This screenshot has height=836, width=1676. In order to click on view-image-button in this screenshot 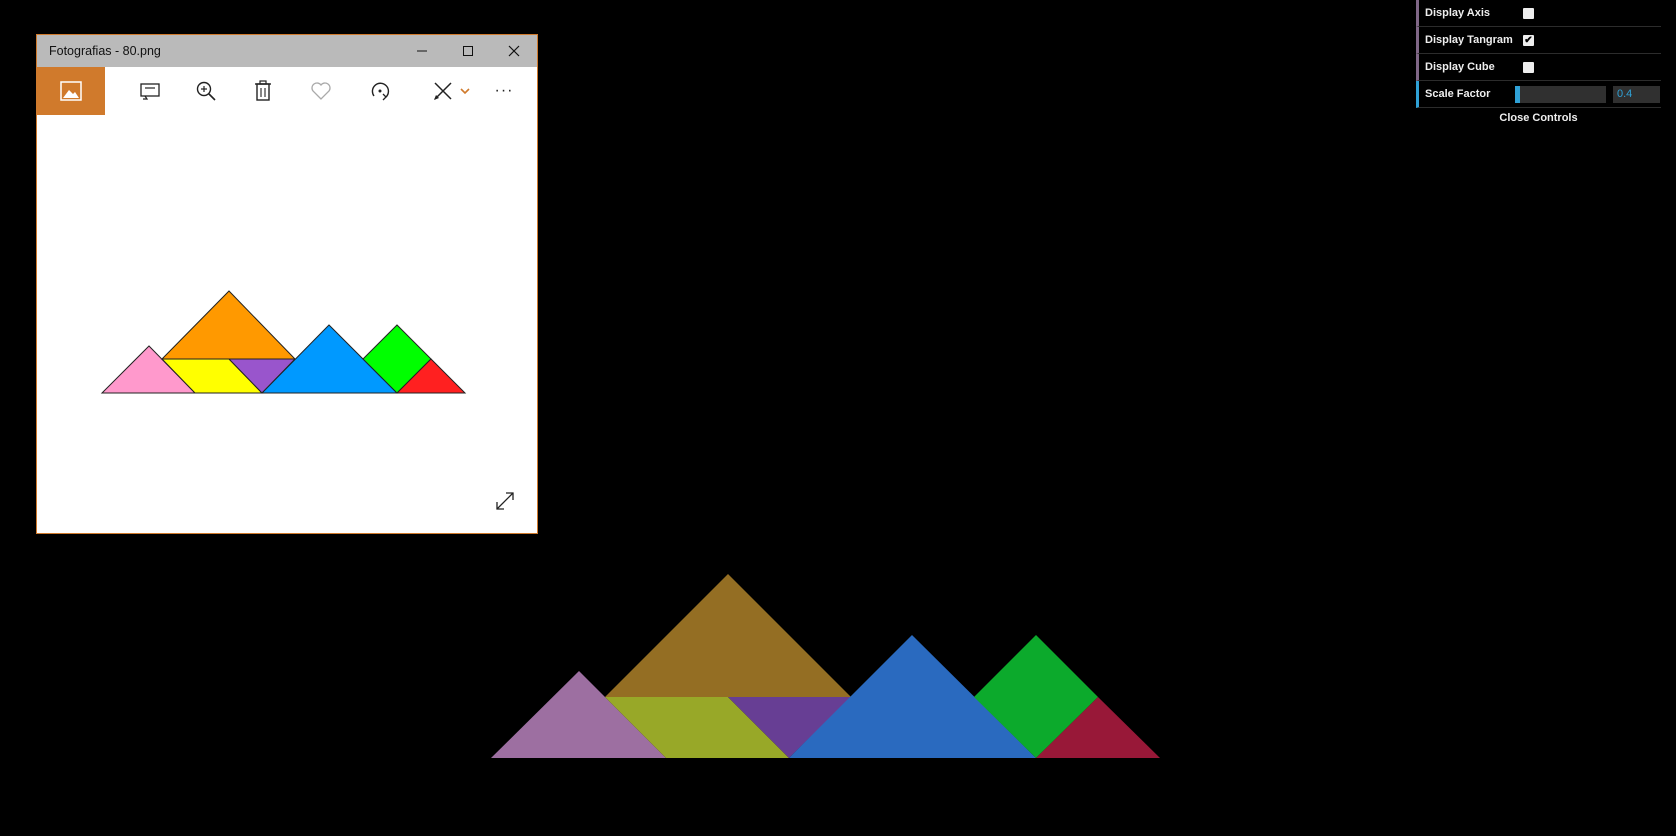, I will do `click(71, 91)`.